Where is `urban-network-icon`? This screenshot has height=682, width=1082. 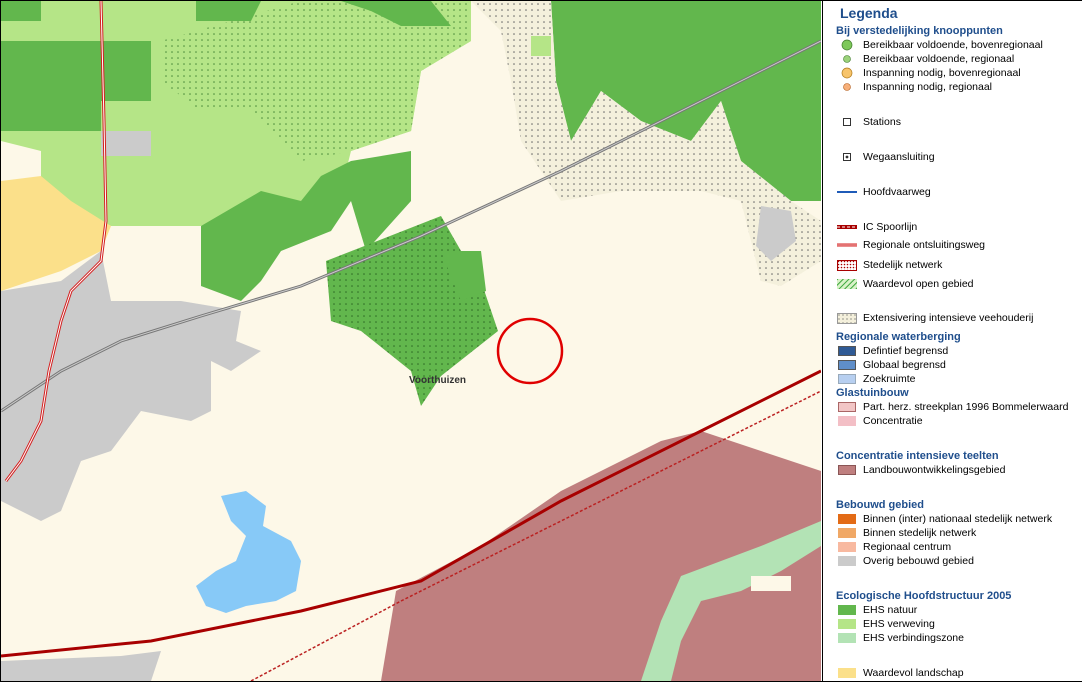 urban-network-icon is located at coordinates (847, 265).